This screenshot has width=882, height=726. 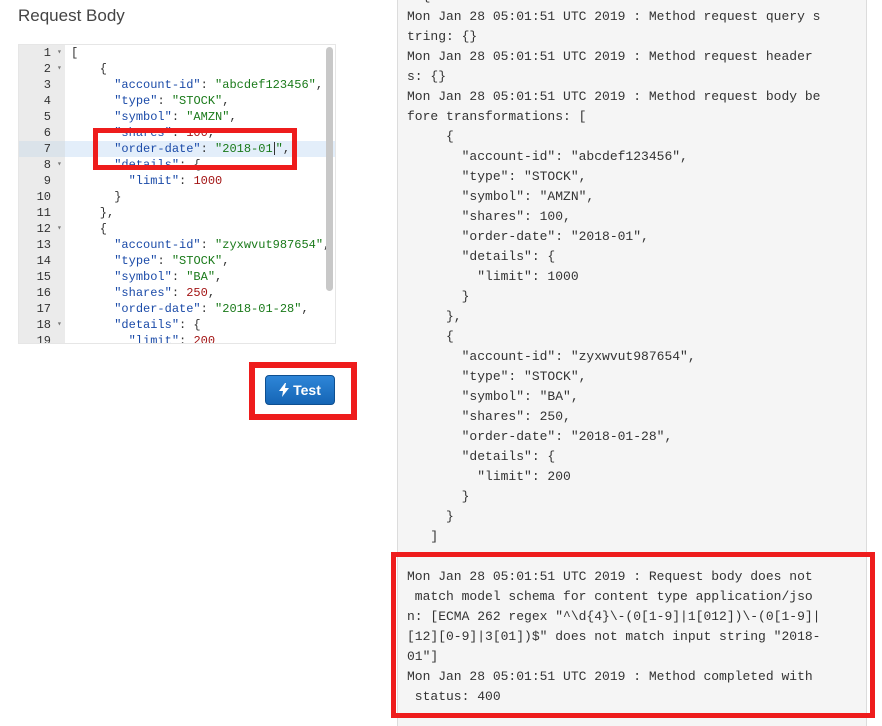 I want to click on code-text: "order-date": "2018-01-28",, so click(x=189, y=309).